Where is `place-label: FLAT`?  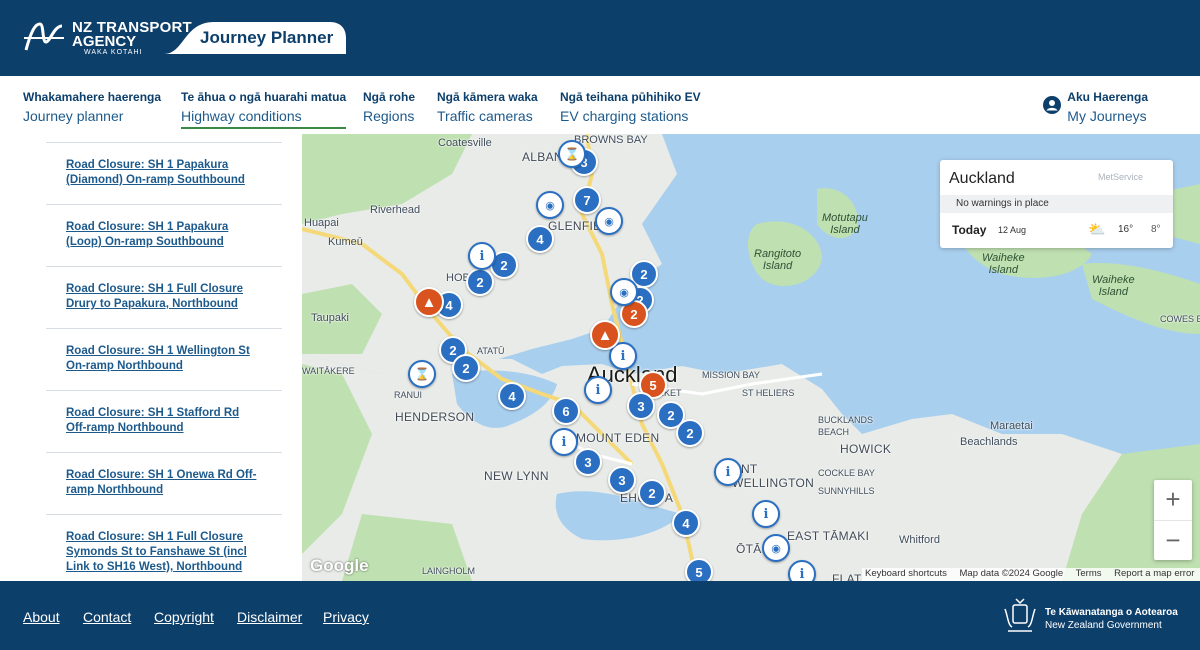
place-label: FLAT is located at coordinates (847, 576).